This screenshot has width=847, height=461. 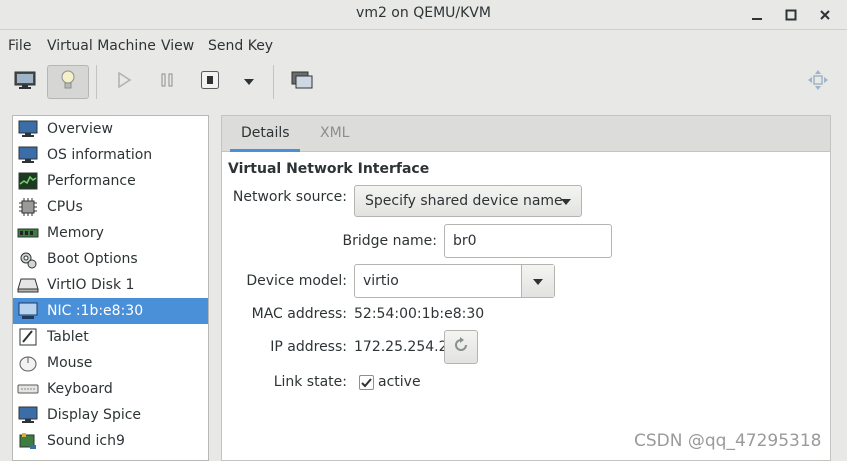 I want to click on menu-send-key: Send Key, so click(x=240, y=46).